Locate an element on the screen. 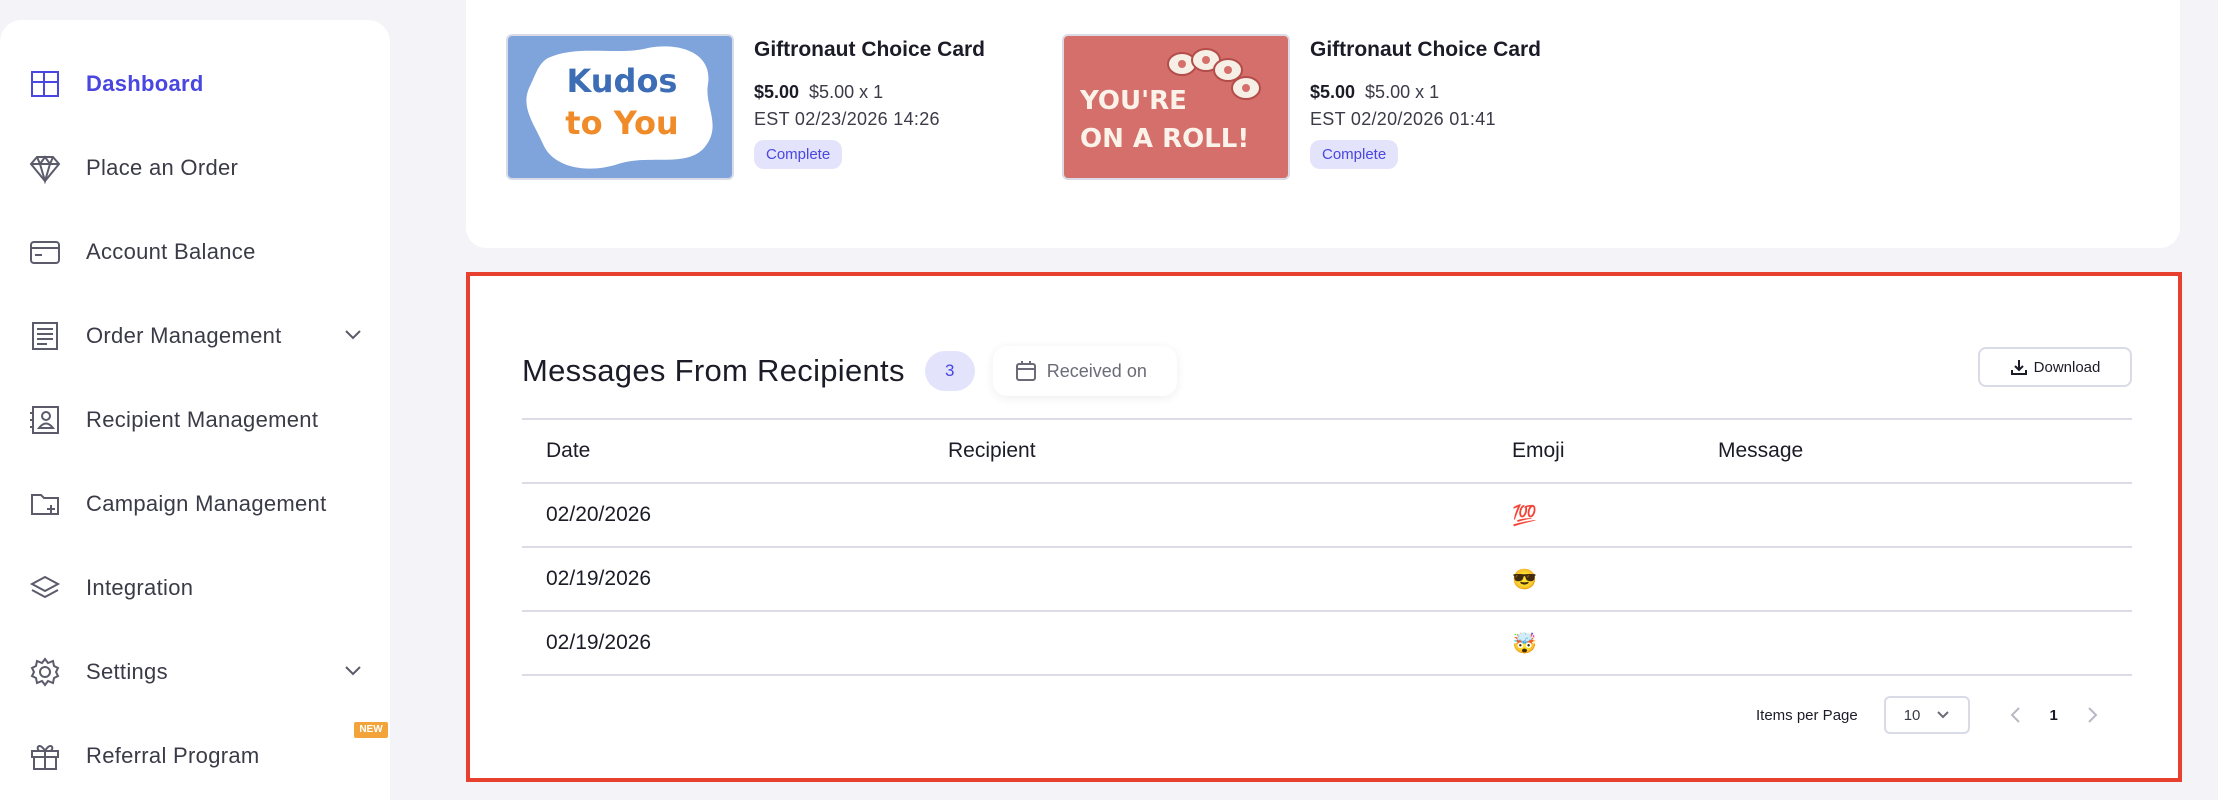 Image resolution: width=2218 pixels, height=800 pixels. column-header-date: Date is located at coordinates (568, 451).